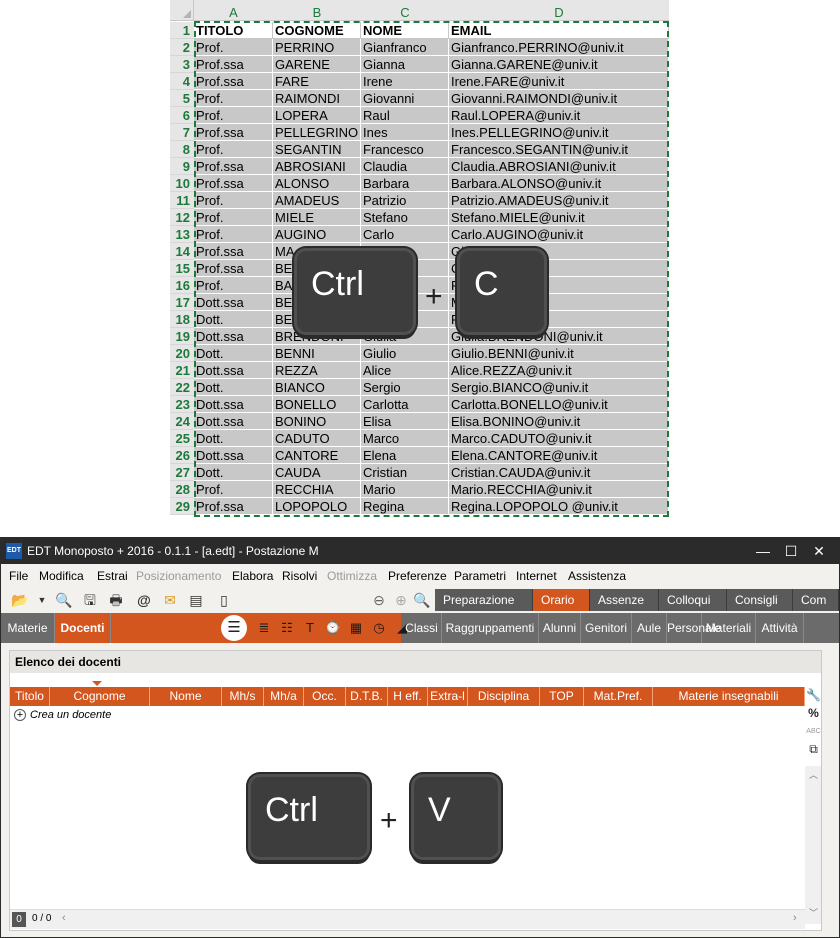  Describe the element at coordinates (559, 438) in the screenshot. I see `sheet-cell: Marco.CADUTO@univ.it` at that location.